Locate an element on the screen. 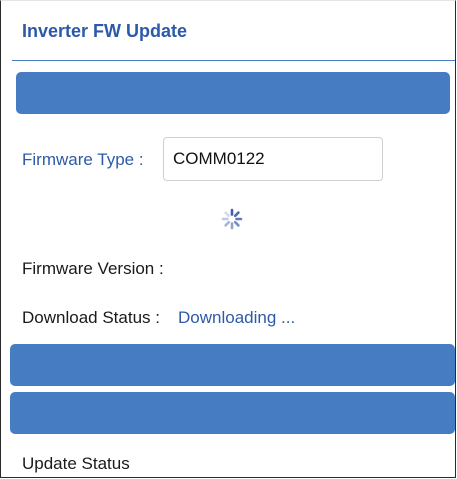 This screenshot has height=479, width=457. action-button-middle is located at coordinates (232, 365).